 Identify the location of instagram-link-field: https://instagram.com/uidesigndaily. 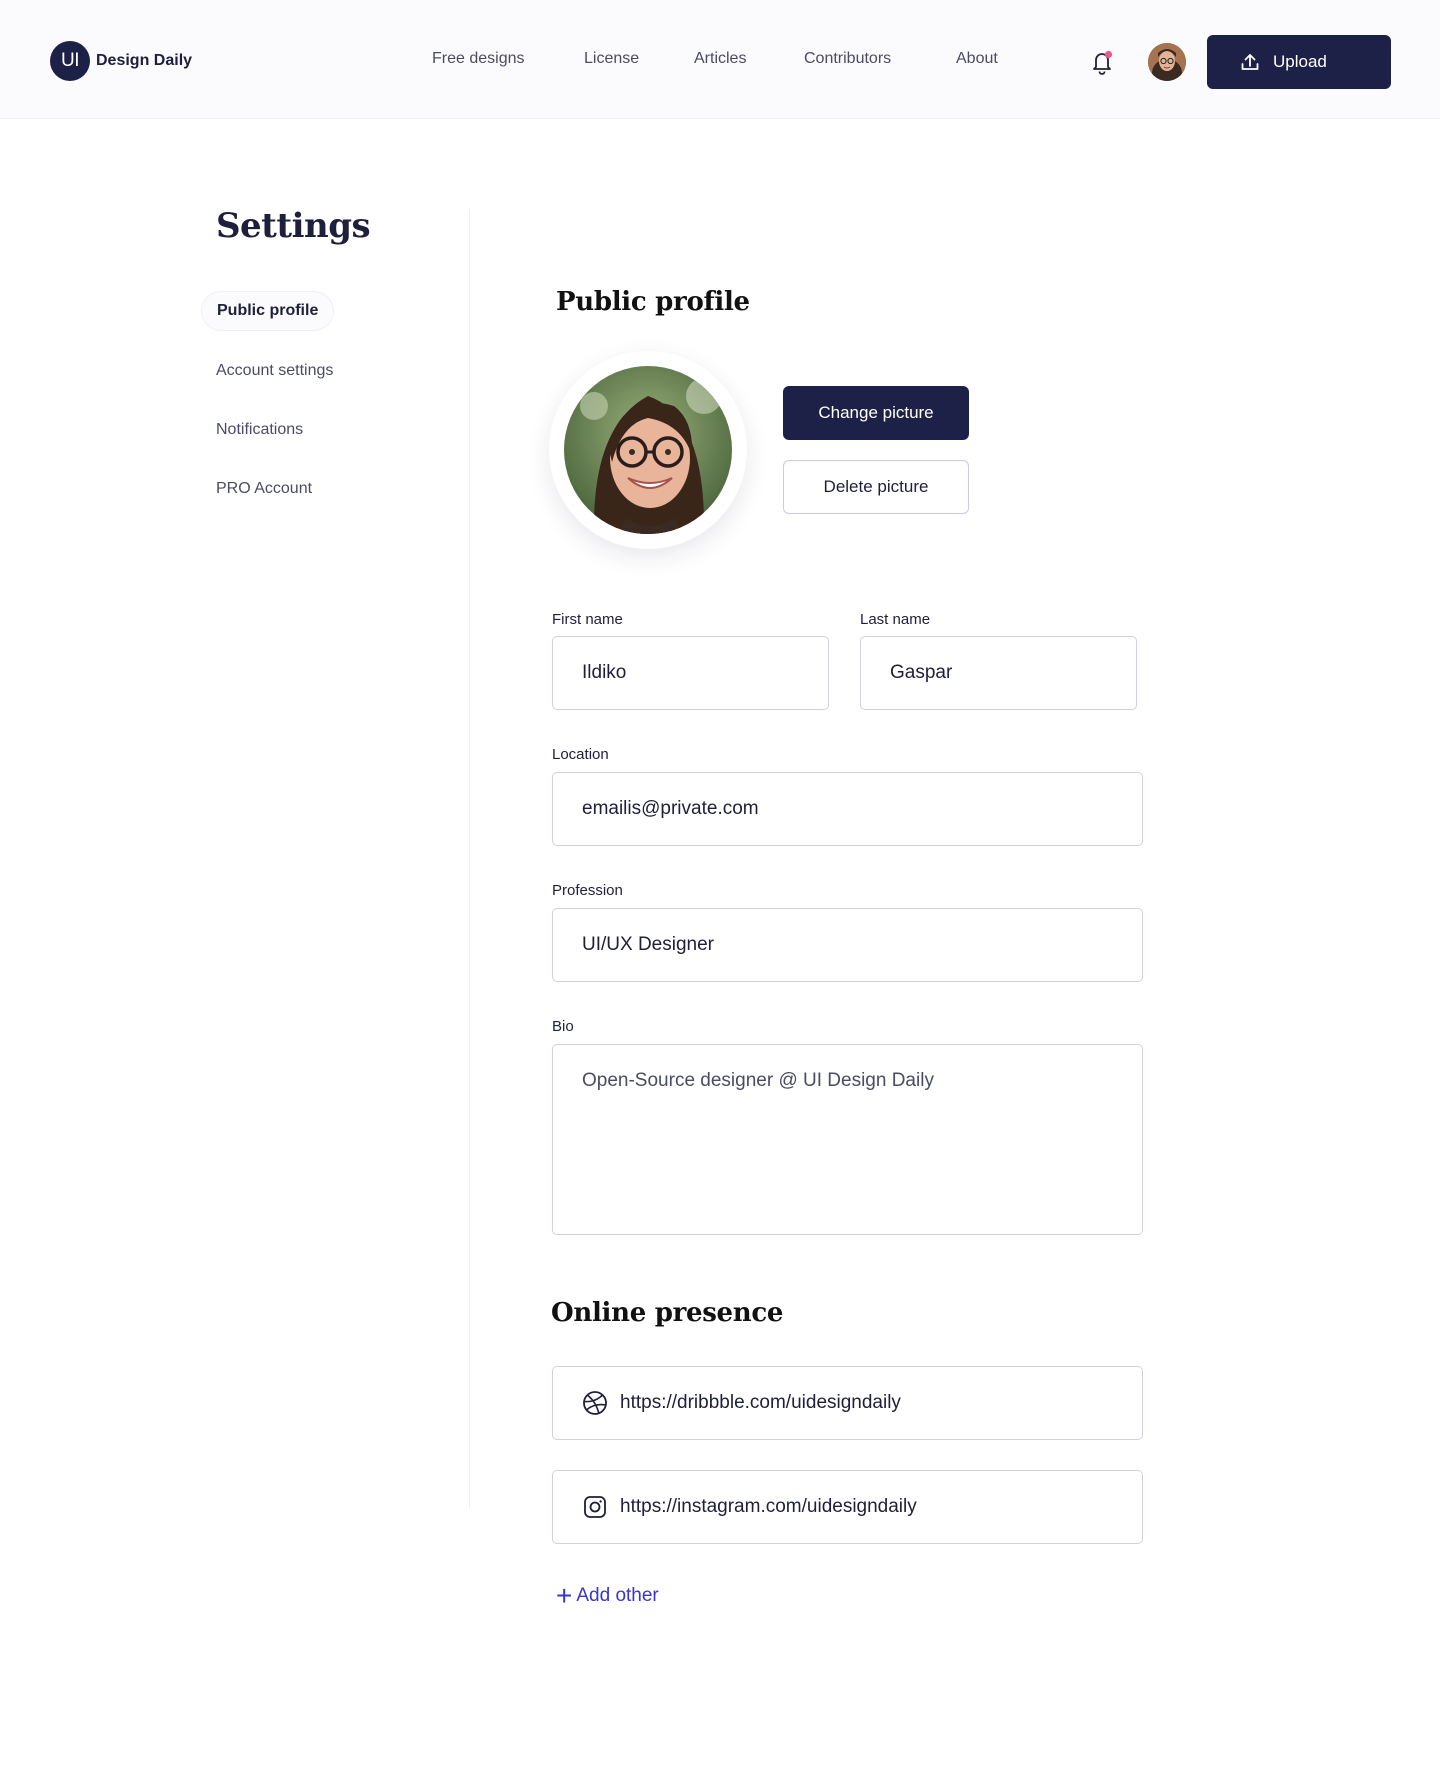
(847, 1507).